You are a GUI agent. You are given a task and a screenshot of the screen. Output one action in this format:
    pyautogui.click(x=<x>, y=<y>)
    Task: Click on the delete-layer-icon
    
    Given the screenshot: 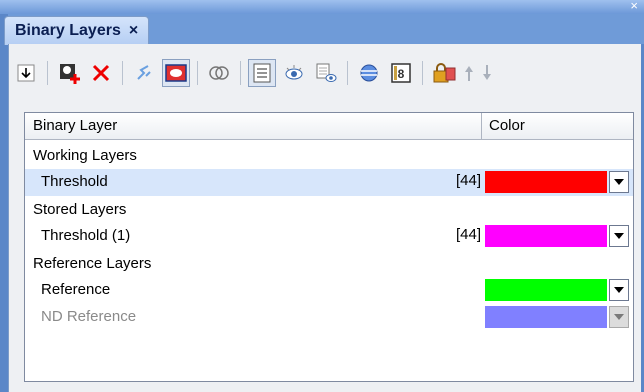 What is the action you would take?
    pyautogui.click(x=101, y=73)
    